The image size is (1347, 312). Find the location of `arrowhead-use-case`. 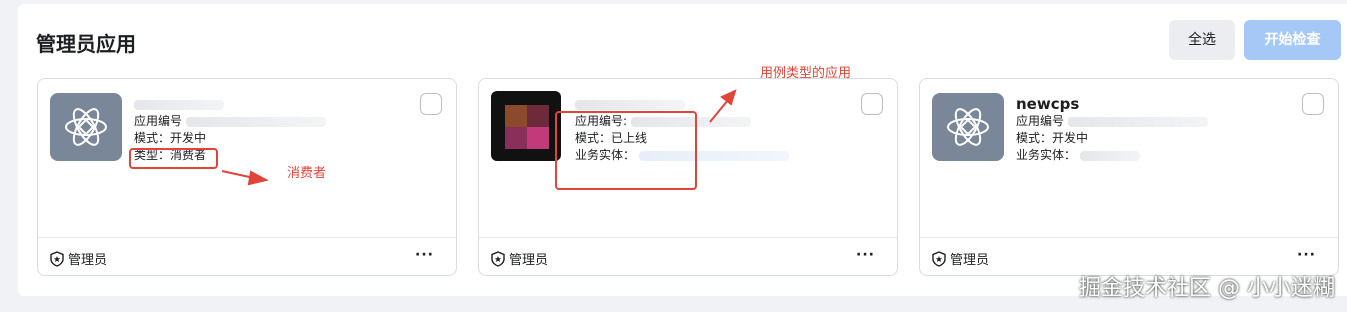

arrowhead-use-case is located at coordinates (728, 97).